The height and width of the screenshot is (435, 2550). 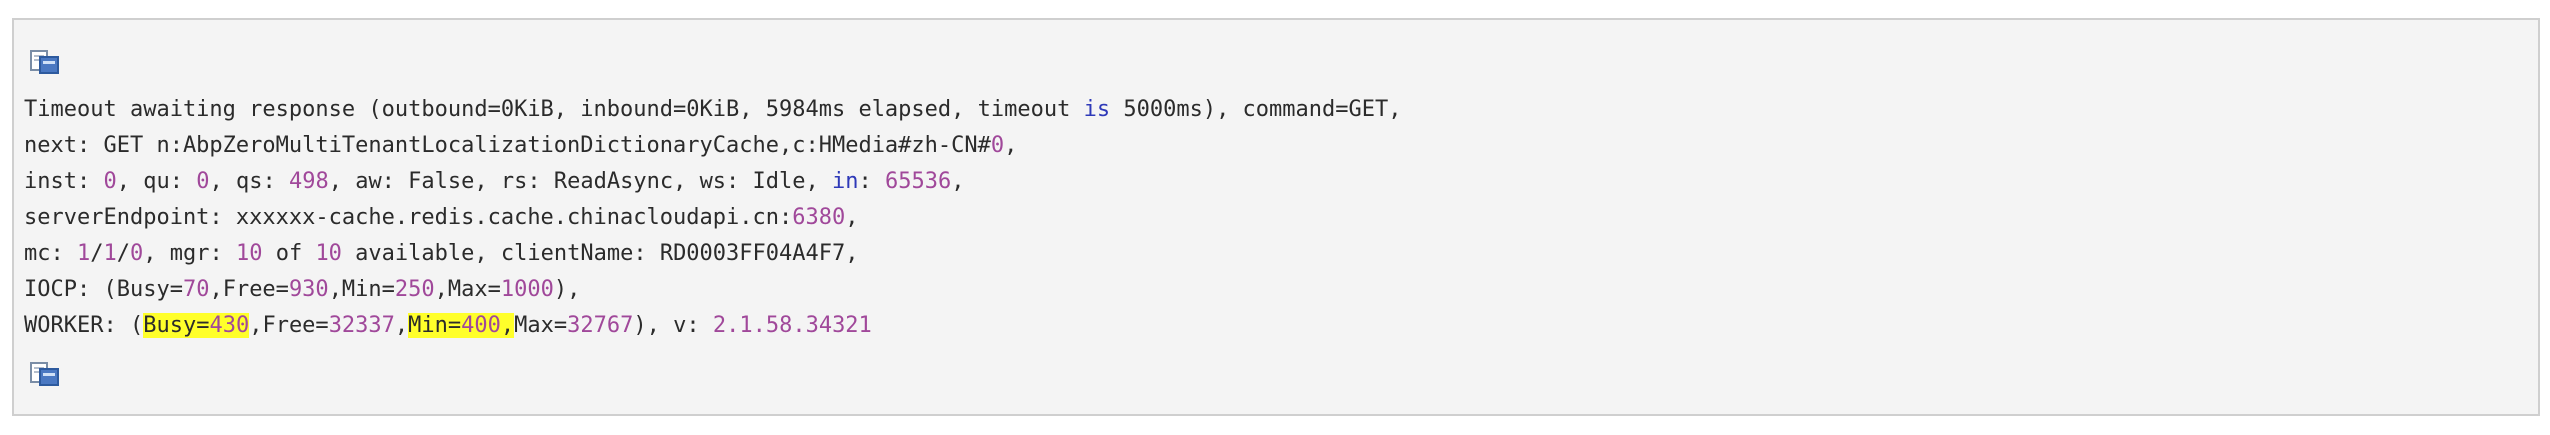 I want to click on code-token: IOCP: (Busy=, so click(x=103, y=289).